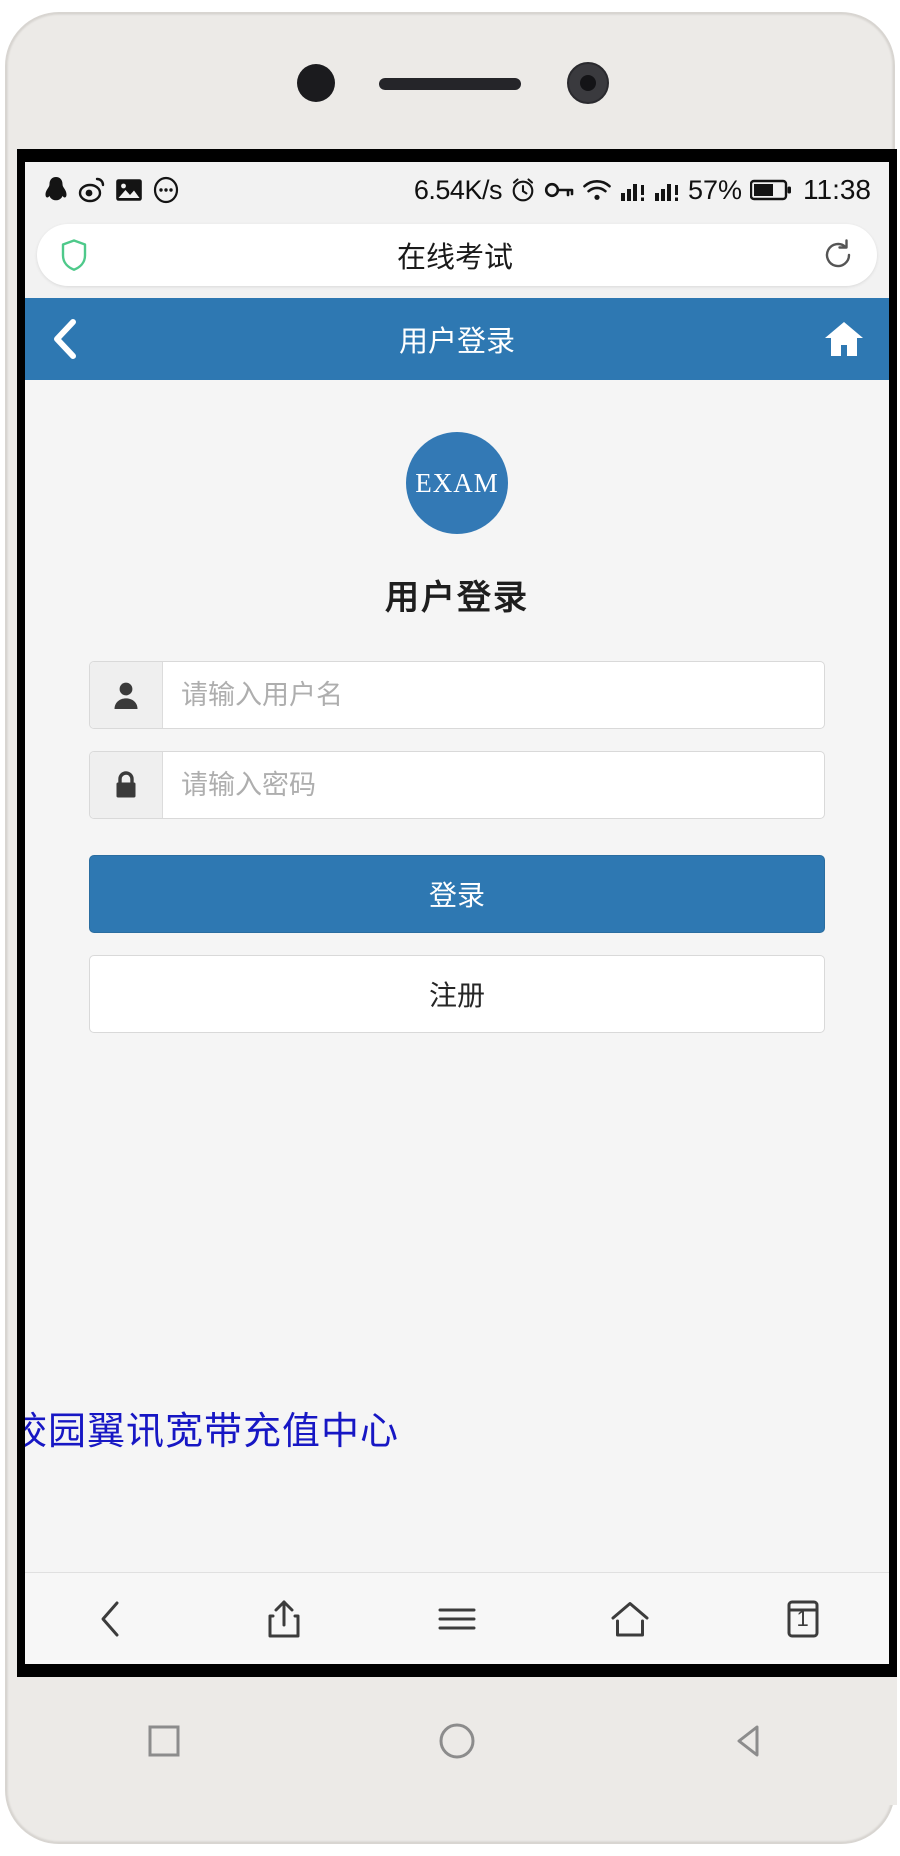  I want to click on password-input, so click(493, 785).